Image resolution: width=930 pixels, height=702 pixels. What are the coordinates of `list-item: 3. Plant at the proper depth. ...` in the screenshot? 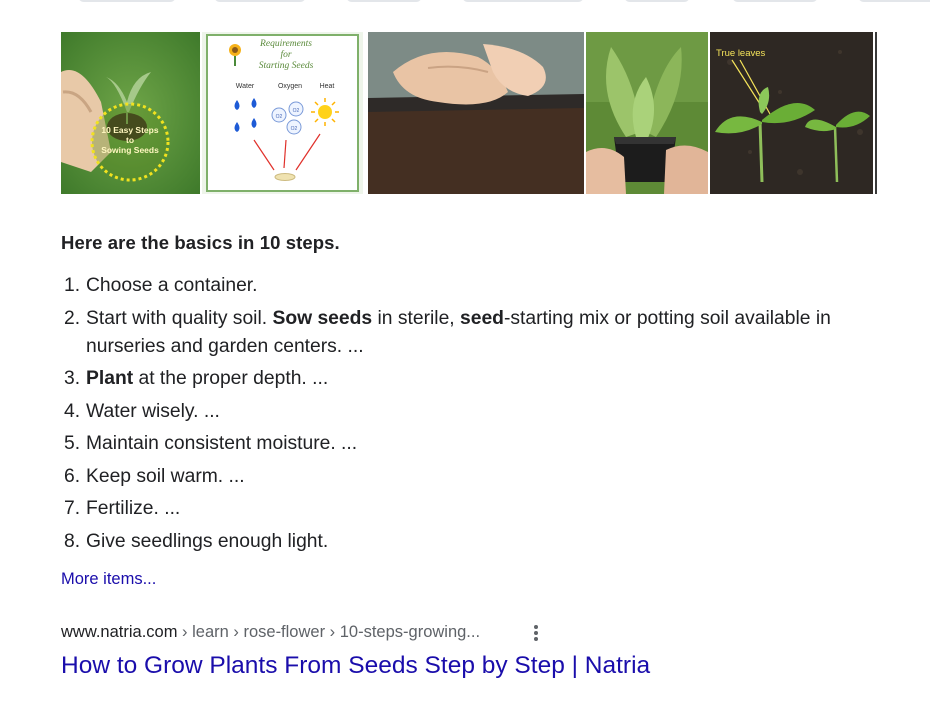 It's located at (456, 379).